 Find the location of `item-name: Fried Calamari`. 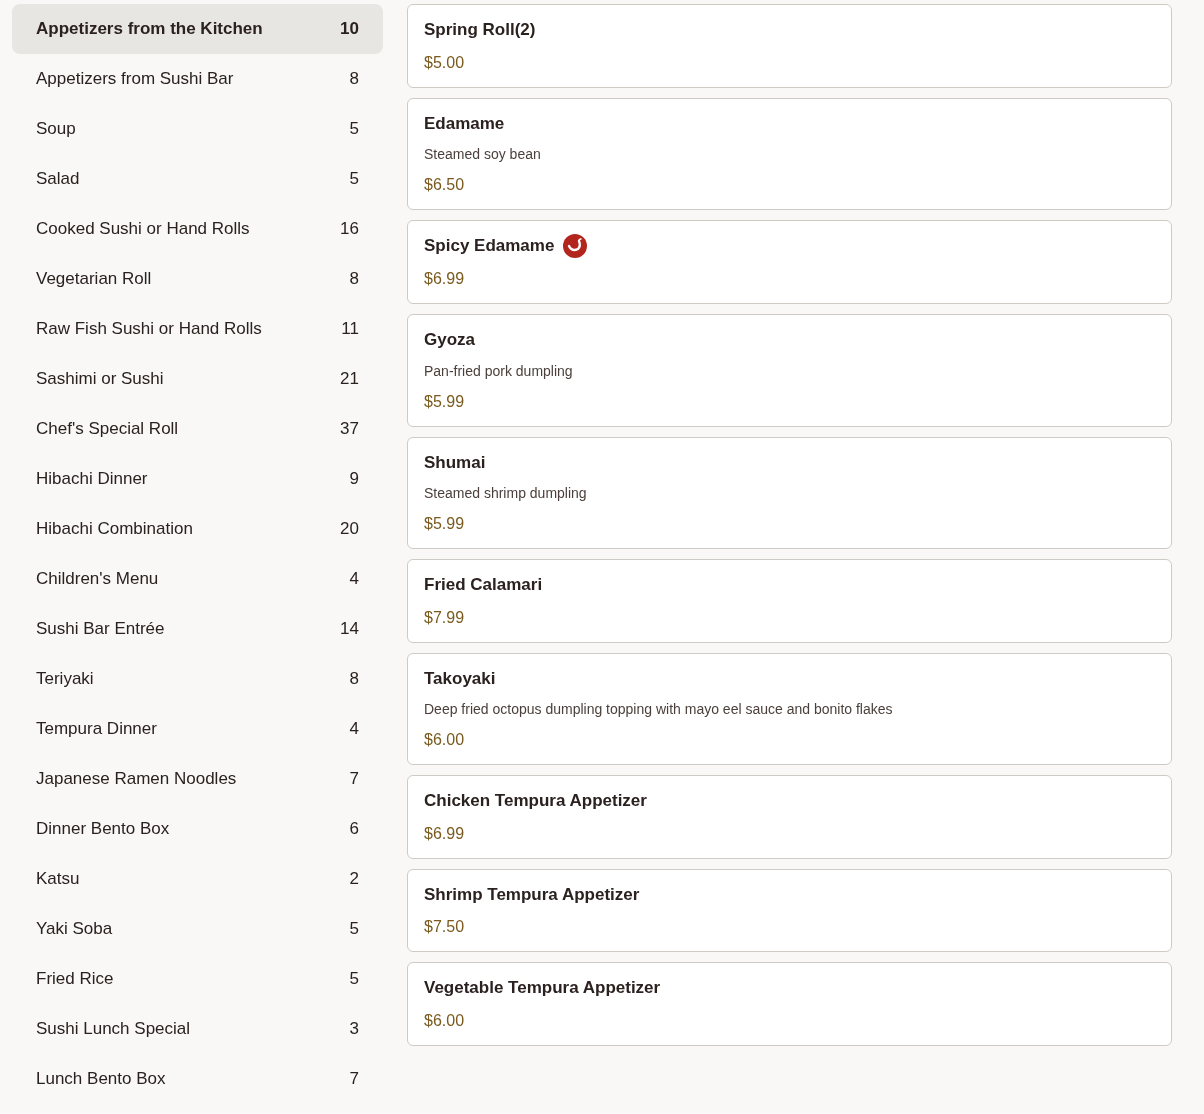

item-name: Fried Calamari is located at coordinates (483, 585).